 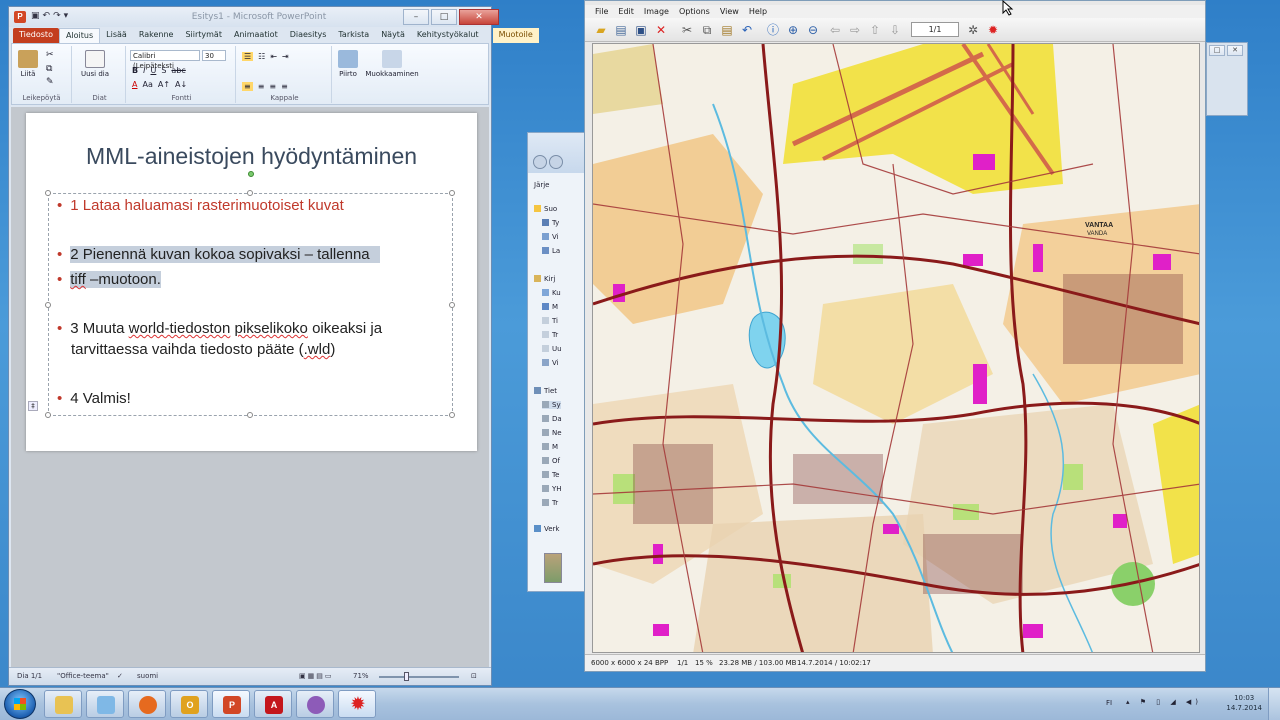 I want to click on new-slide-button: Uusi dia, so click(x=95, y=64).